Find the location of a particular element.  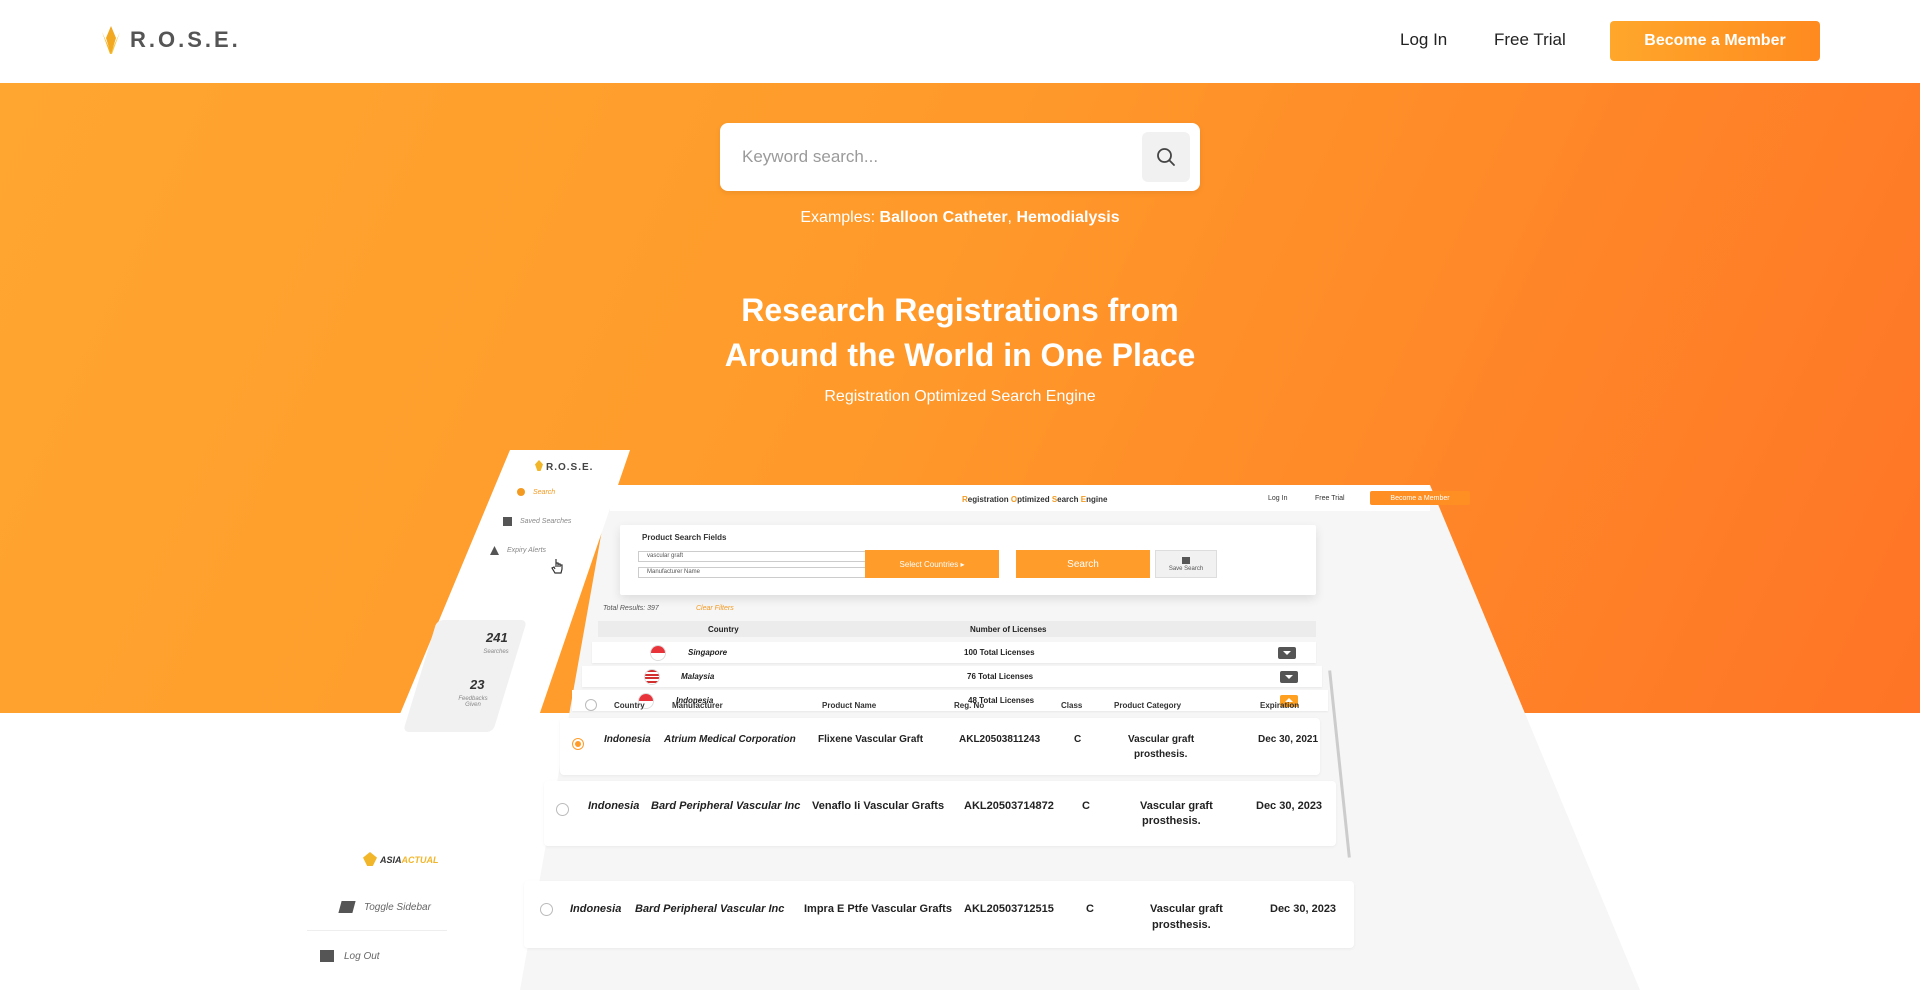

sidebar-logo: R.O.S.E. is located at coordinates (564, 466).